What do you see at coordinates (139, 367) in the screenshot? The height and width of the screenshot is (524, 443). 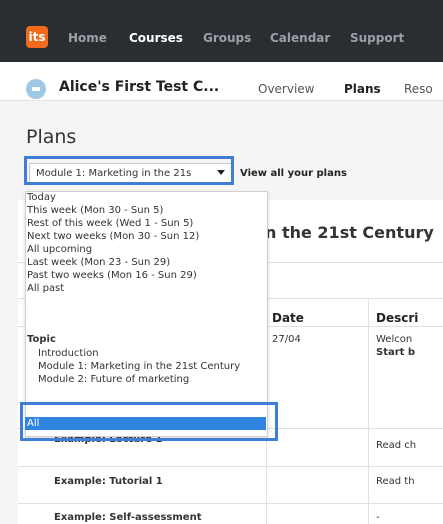 I see `dropdown-option: Module 1: Marketing in the 21st Century` at bounding box center [139, 367].